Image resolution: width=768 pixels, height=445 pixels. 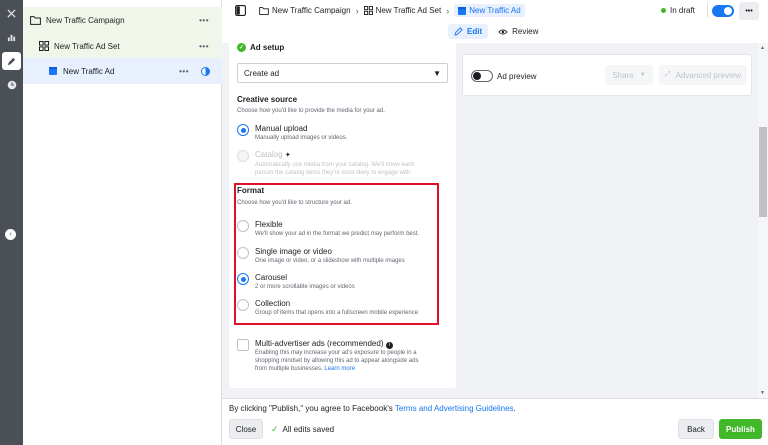 I want to click on option-subtitle: from multiple businesses. Learn more, so click(x=305, y=369).